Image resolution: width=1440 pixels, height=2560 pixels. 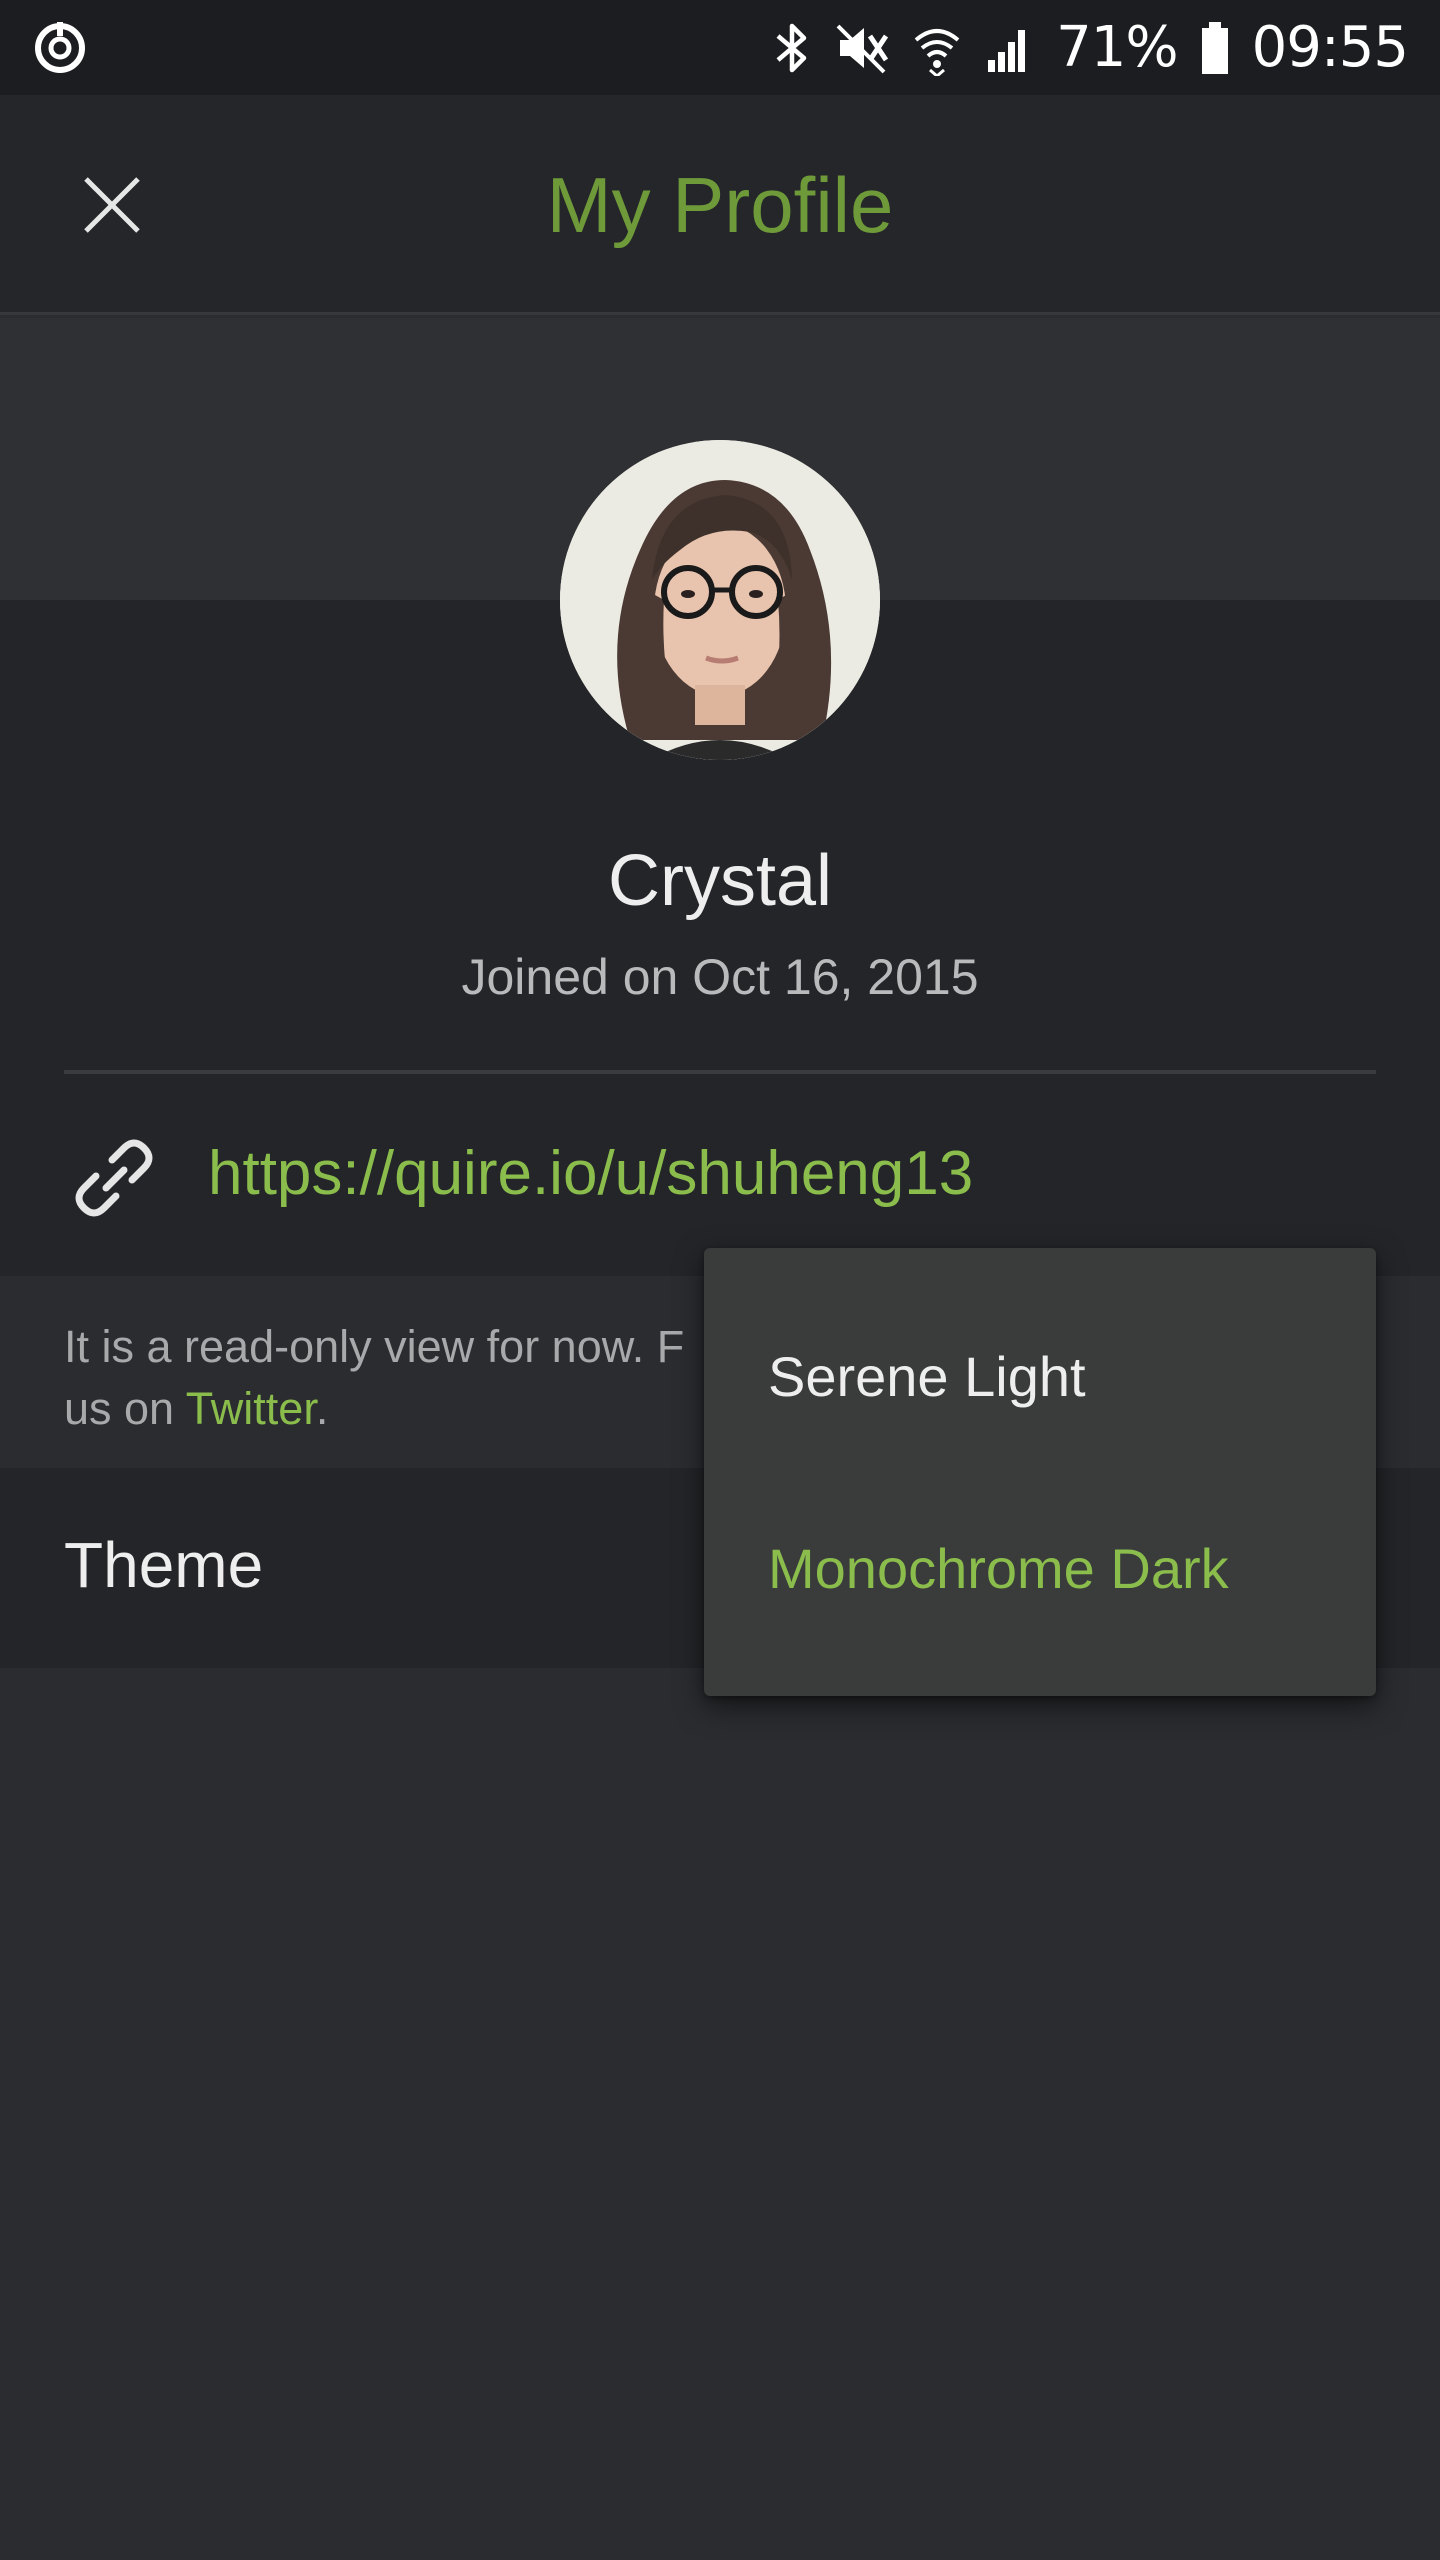 I want to click on theme-dropdown-menu: Serene Light Monochrome Dark, so click(x=1040, y=1472).